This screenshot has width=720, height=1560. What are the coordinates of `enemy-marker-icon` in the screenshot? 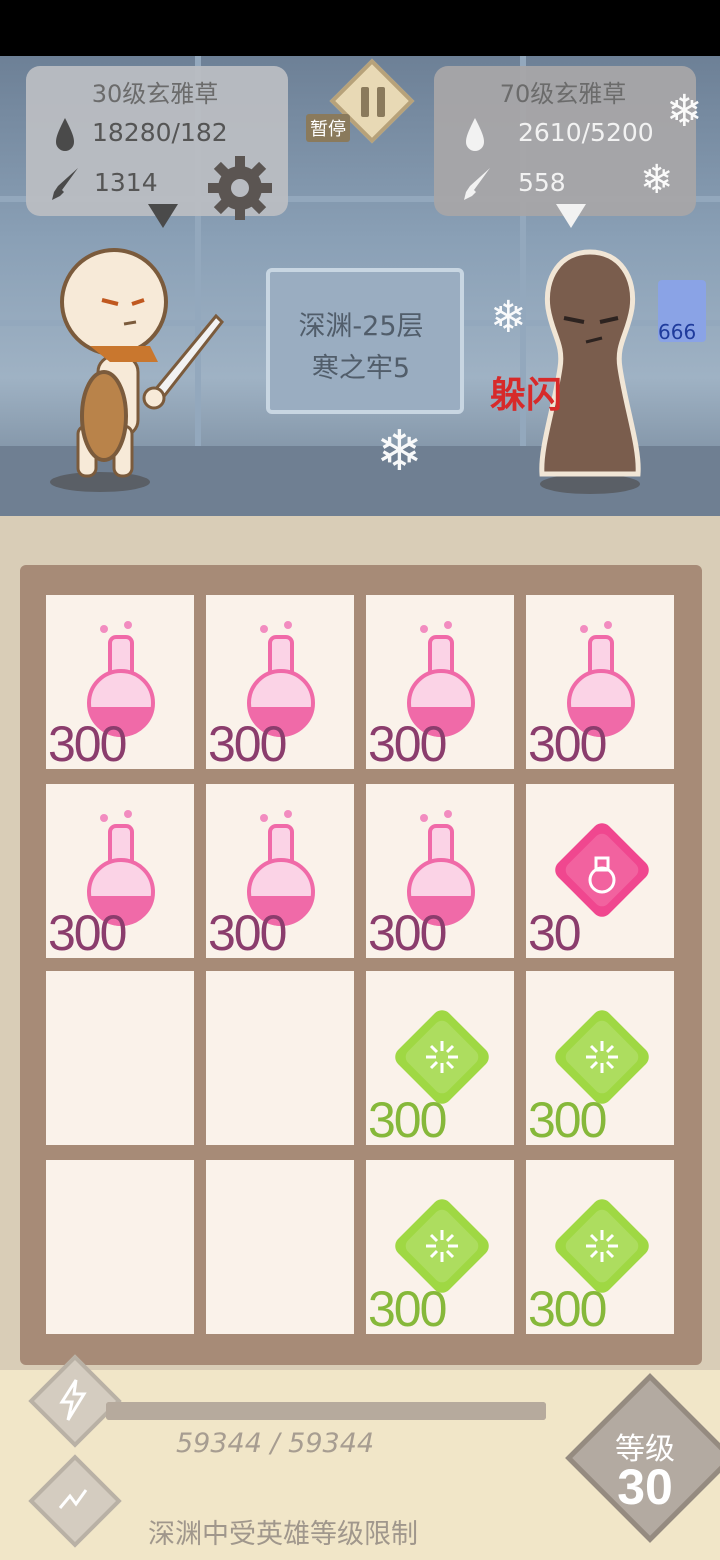 It's located at (571, 216).